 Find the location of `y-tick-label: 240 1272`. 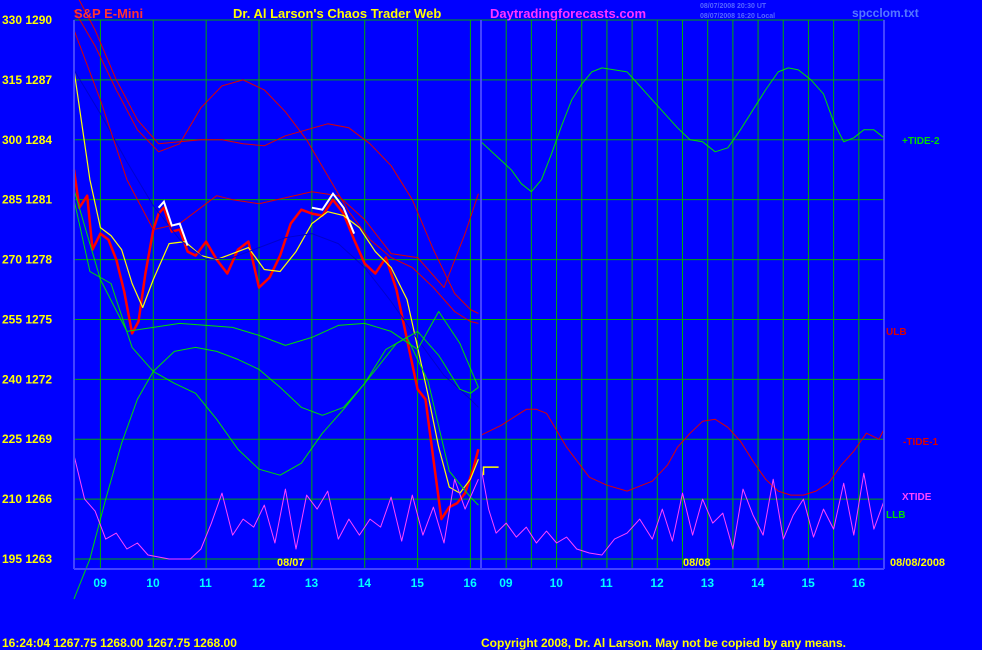

y-tick-label: 240 1272 is located at coordinates (27, 379).